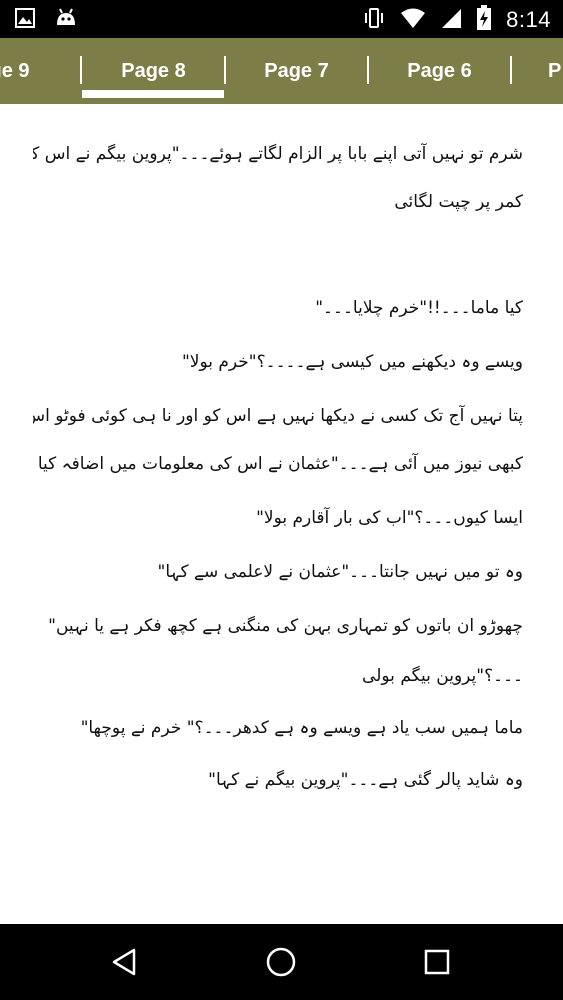  I want to click on wifi-icon, so click(413, 20).